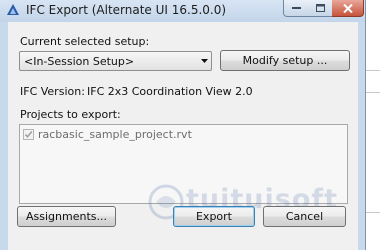 The image size is (380, 250). I want to click on projects-label: Projects to export:, so click(70, 114).